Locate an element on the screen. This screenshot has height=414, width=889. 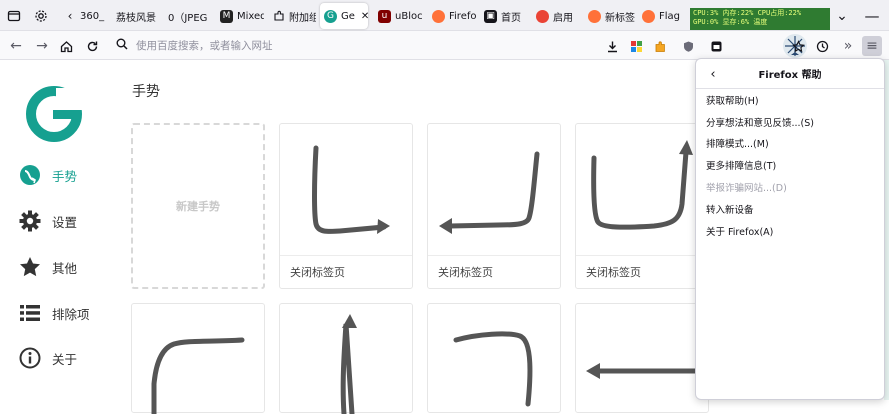
tab-label: uBloc is located at coordinates (408, 16).